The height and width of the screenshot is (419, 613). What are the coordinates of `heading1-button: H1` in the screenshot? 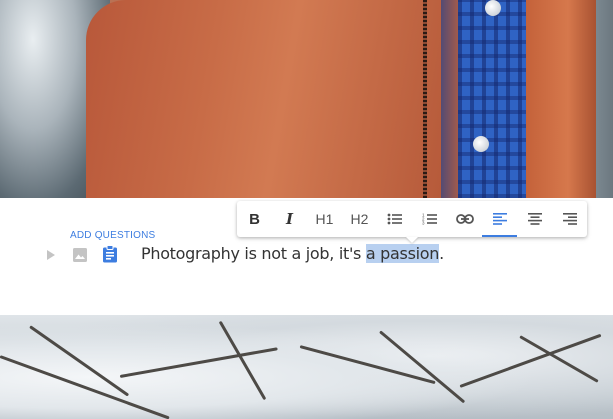 It's located at (324, 219).